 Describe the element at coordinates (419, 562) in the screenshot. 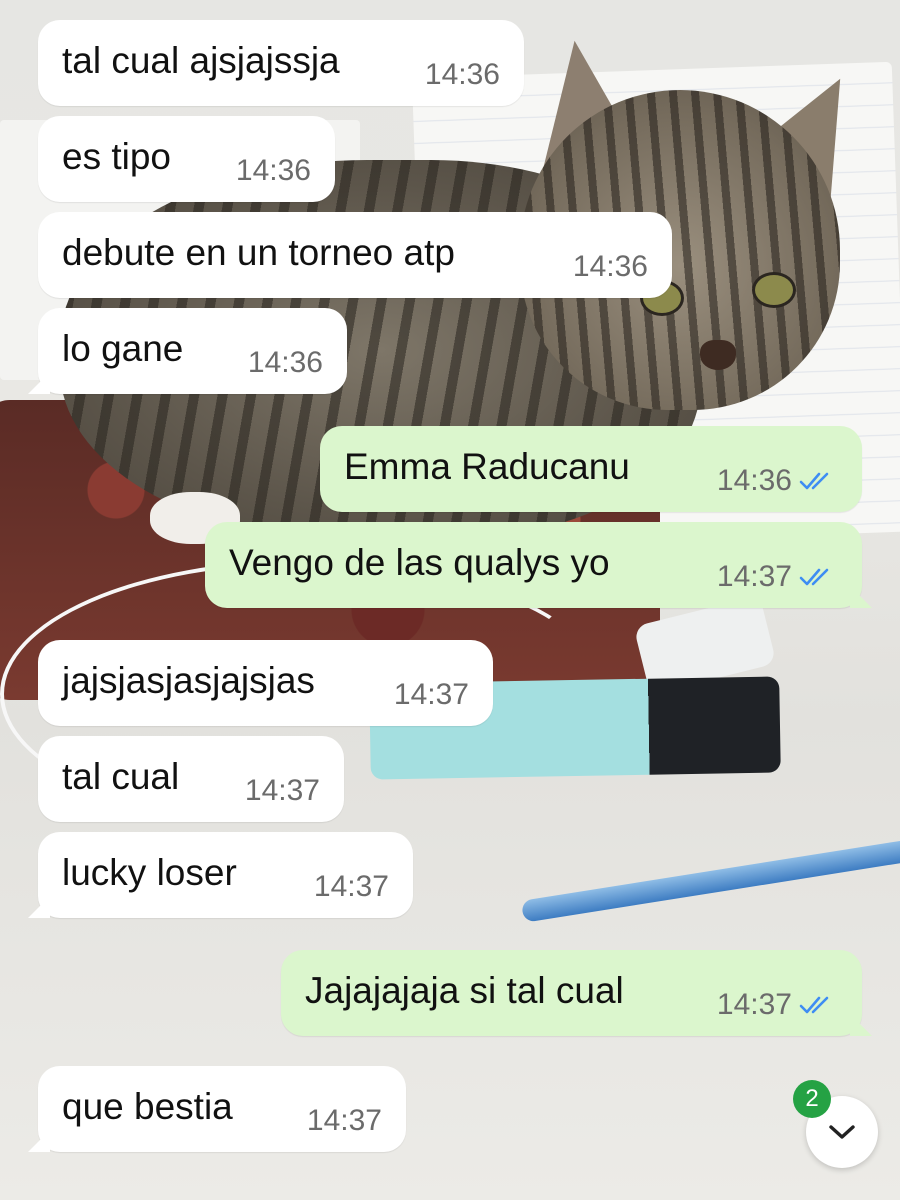

I see `message-text: Vengo de las qualys yo` at that location.